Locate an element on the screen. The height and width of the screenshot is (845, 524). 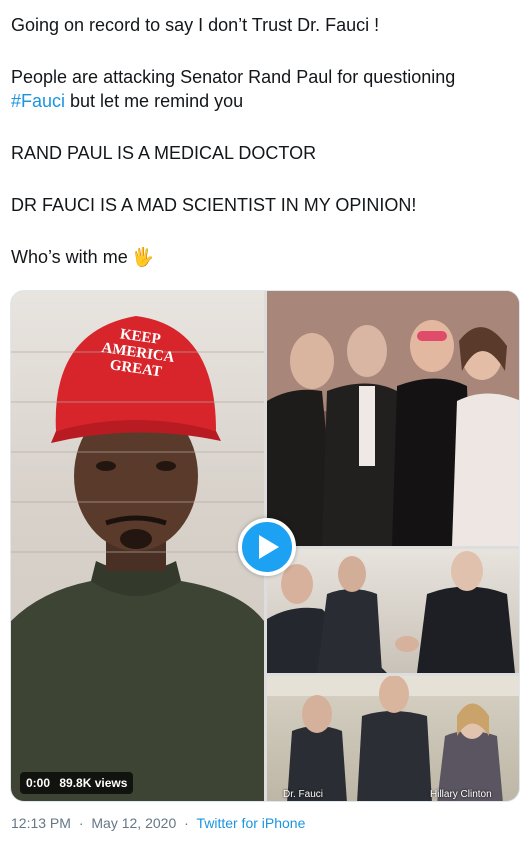
video-panel-bottom-right: Dr. Fauci Hillary Clinton is located at coordinates (393, 738).